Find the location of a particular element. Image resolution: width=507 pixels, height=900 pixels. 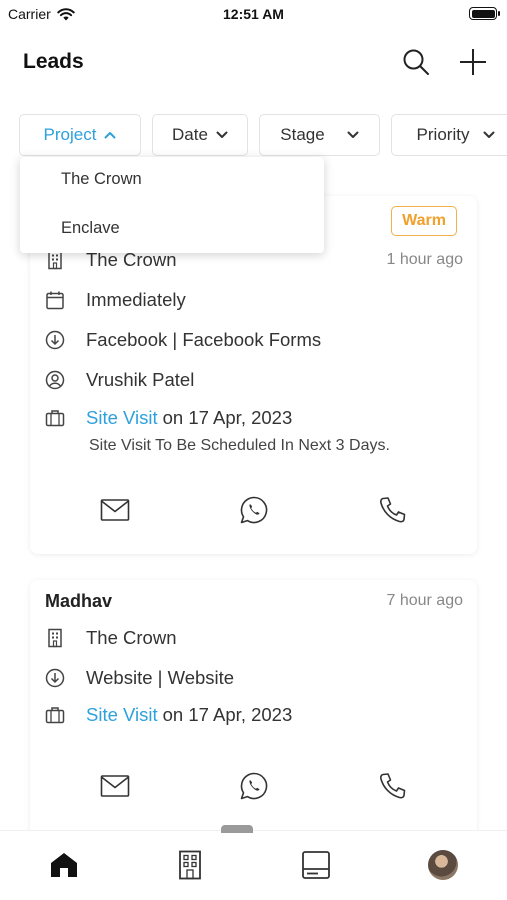

lead-source-row: Facebook | Facebook Forms is located at coordinates (253, 340).